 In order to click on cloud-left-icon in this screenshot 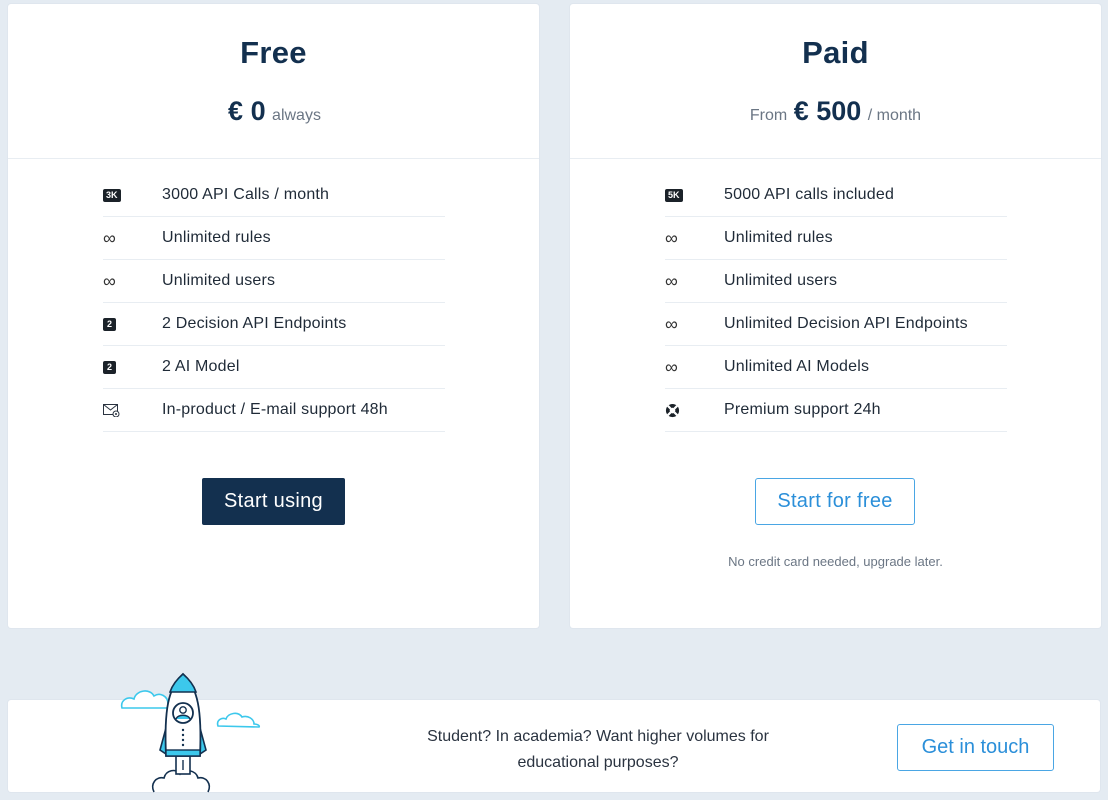, I will do `click(147, 699)`.